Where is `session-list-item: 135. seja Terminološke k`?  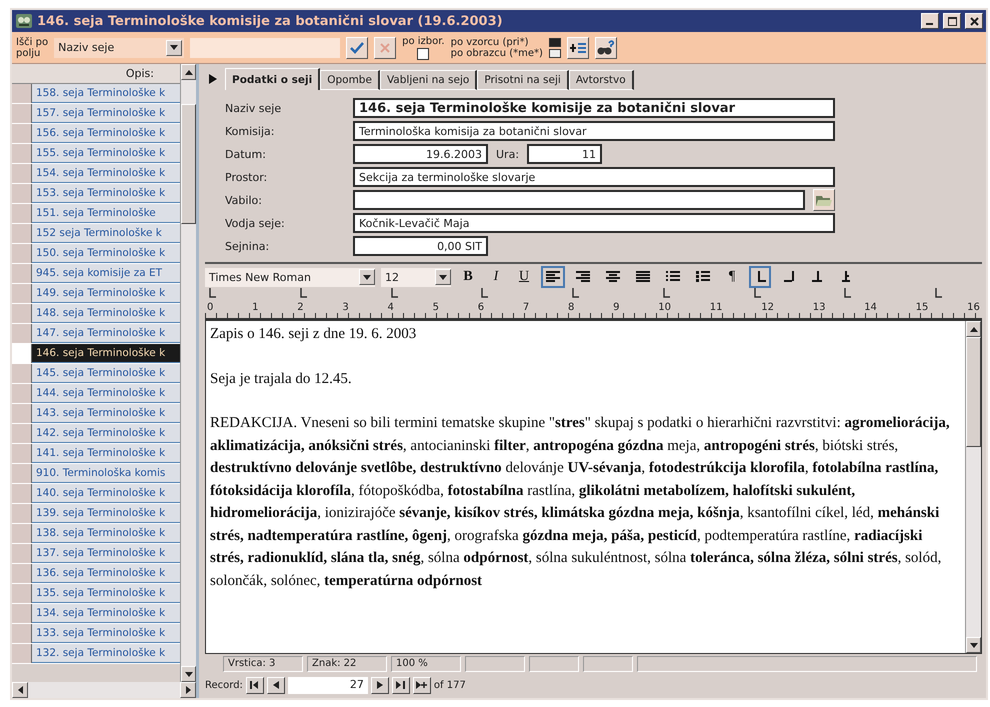 session-list-item: 135. seja Terminološke k is located at coordinates (106, 593).